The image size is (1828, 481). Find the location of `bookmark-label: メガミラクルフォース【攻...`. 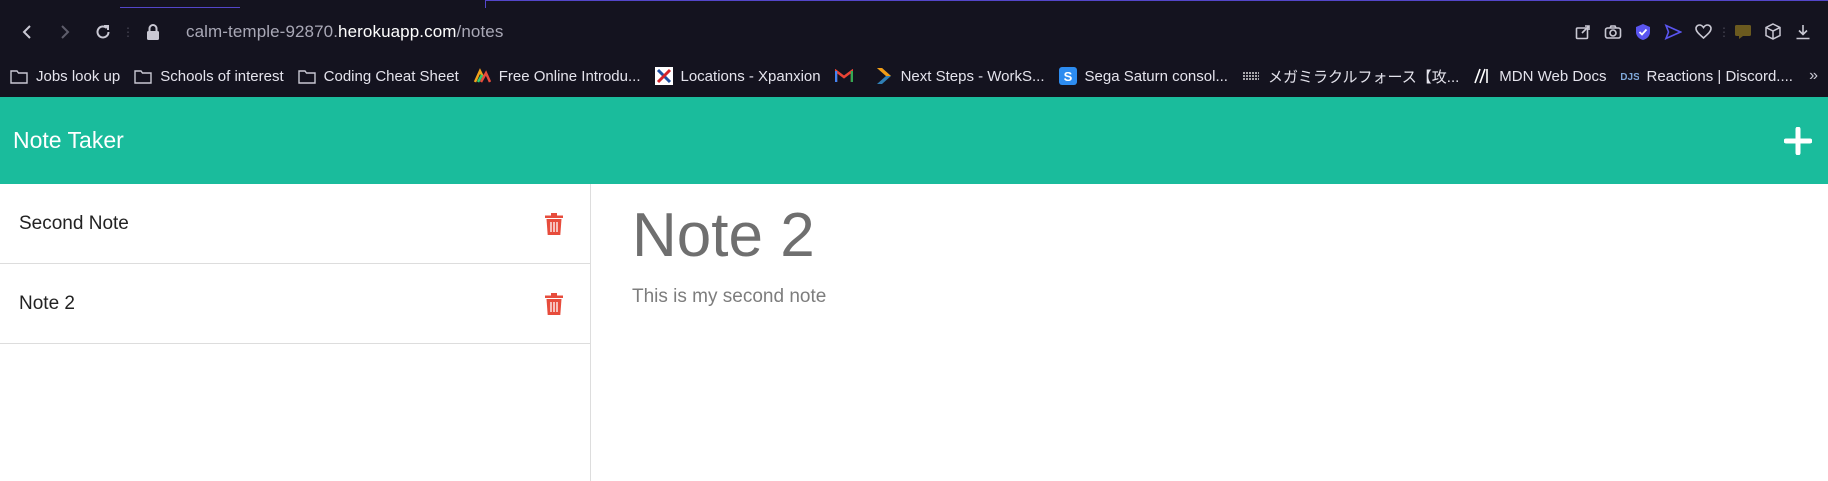

bookmark-label: メガミラクルフォース【攻... is located at coordinates (1363, 77).